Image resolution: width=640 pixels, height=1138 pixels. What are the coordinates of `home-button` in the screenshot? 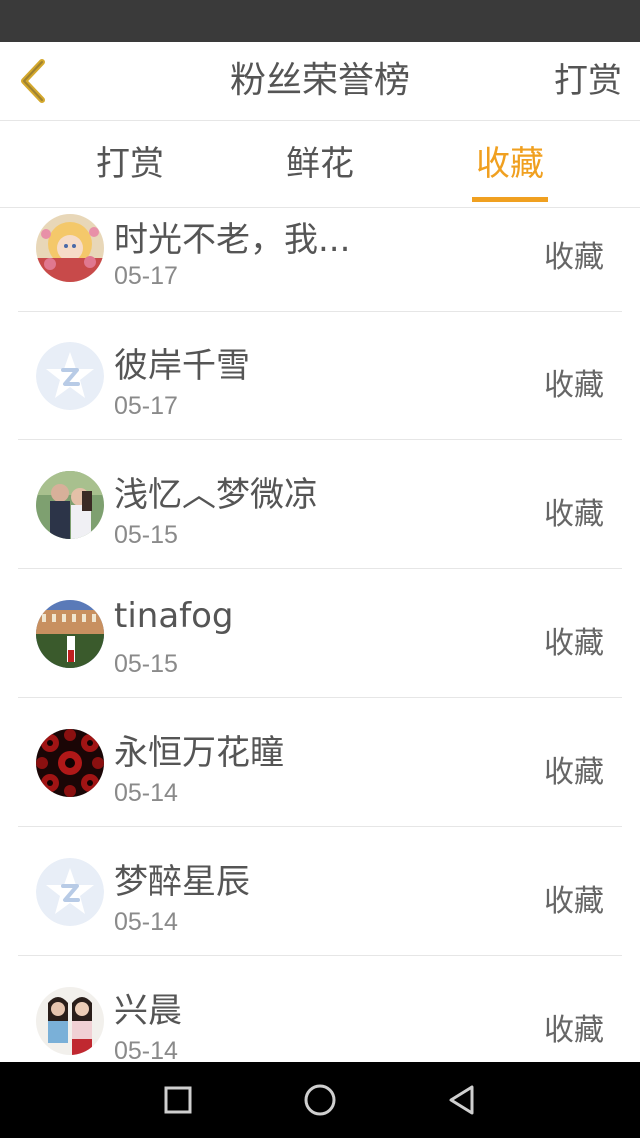 It's located at (320, 1100).